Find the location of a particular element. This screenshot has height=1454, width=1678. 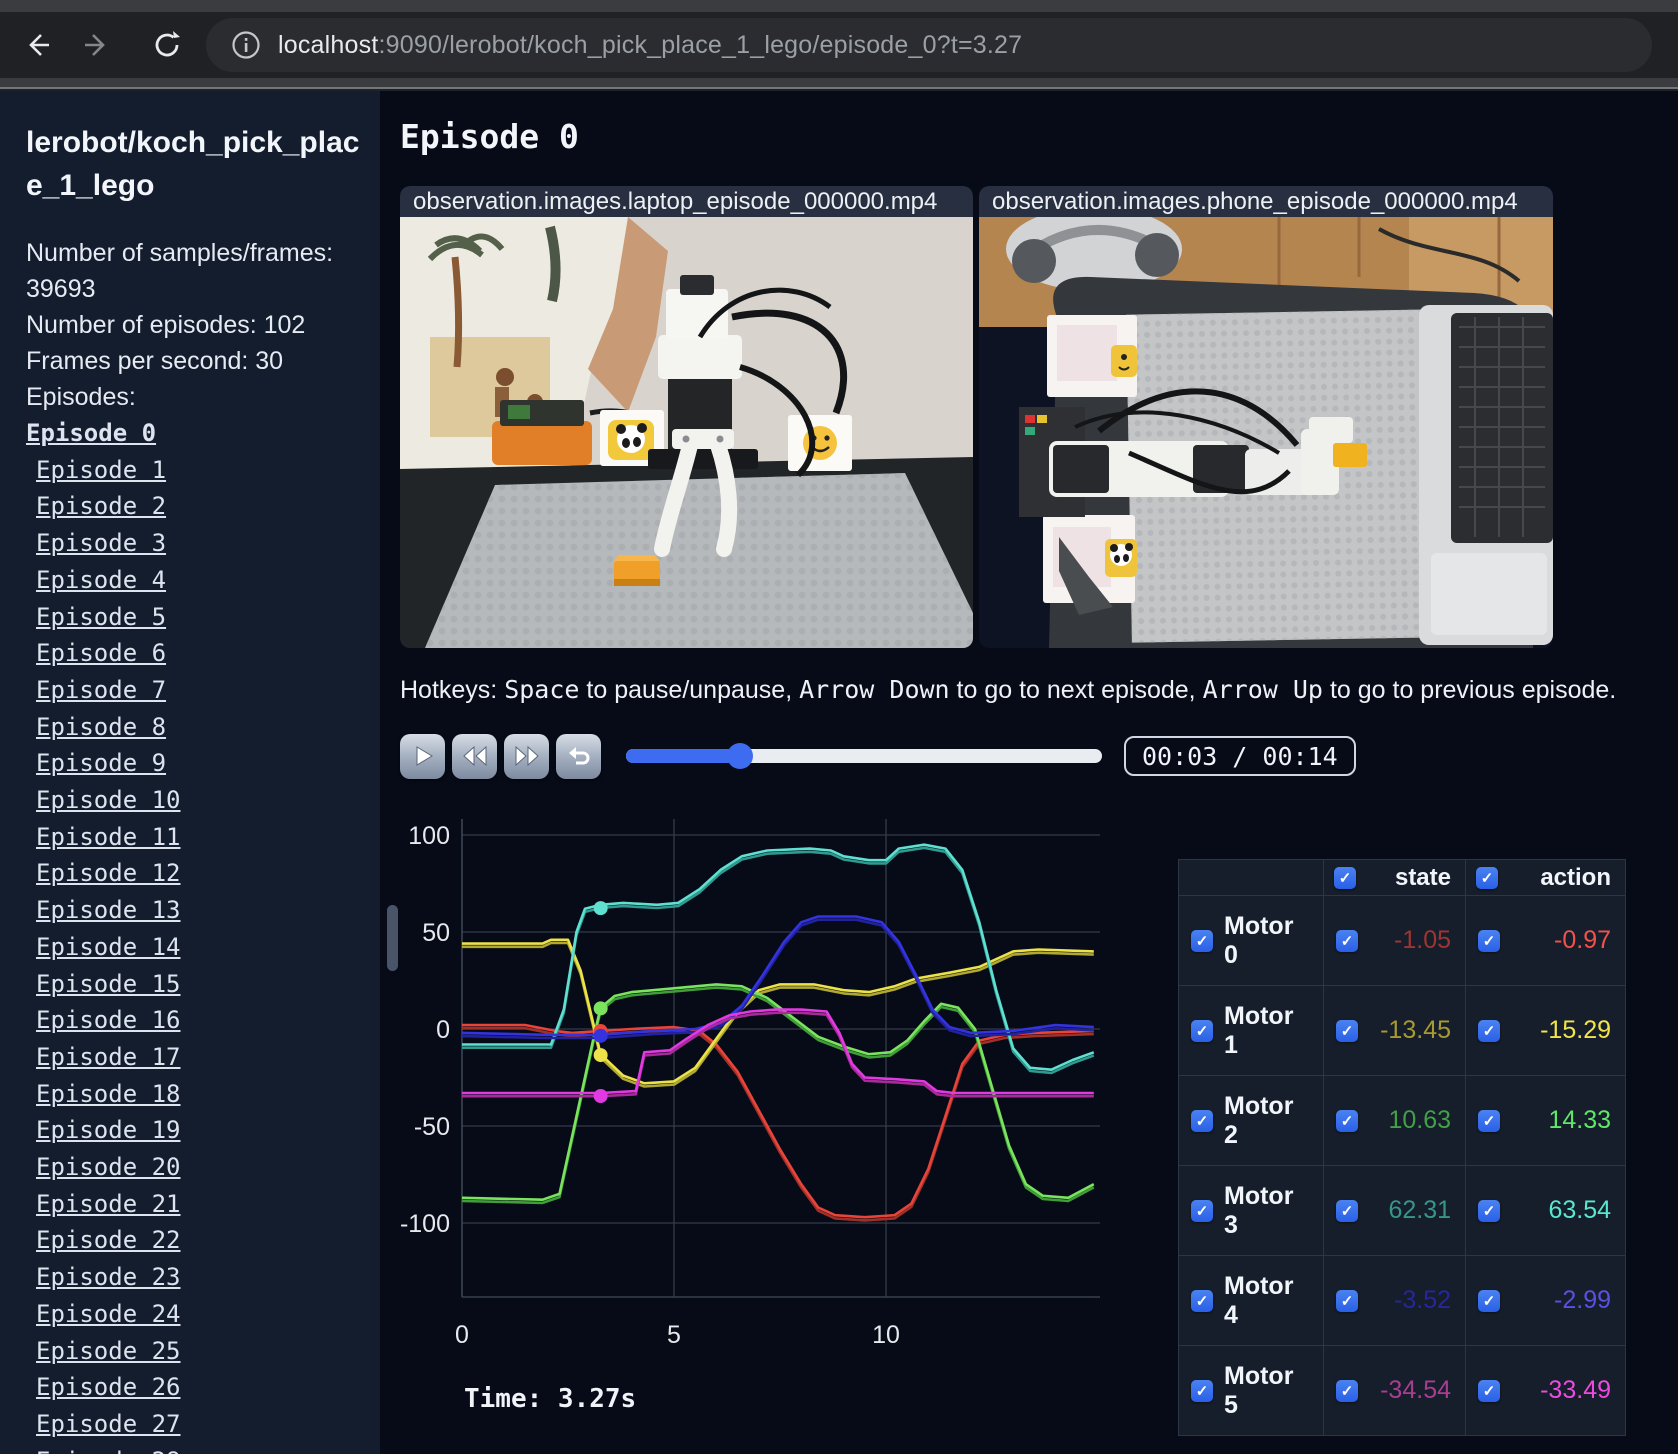

forward-icon is located at coordinates (97, 45).